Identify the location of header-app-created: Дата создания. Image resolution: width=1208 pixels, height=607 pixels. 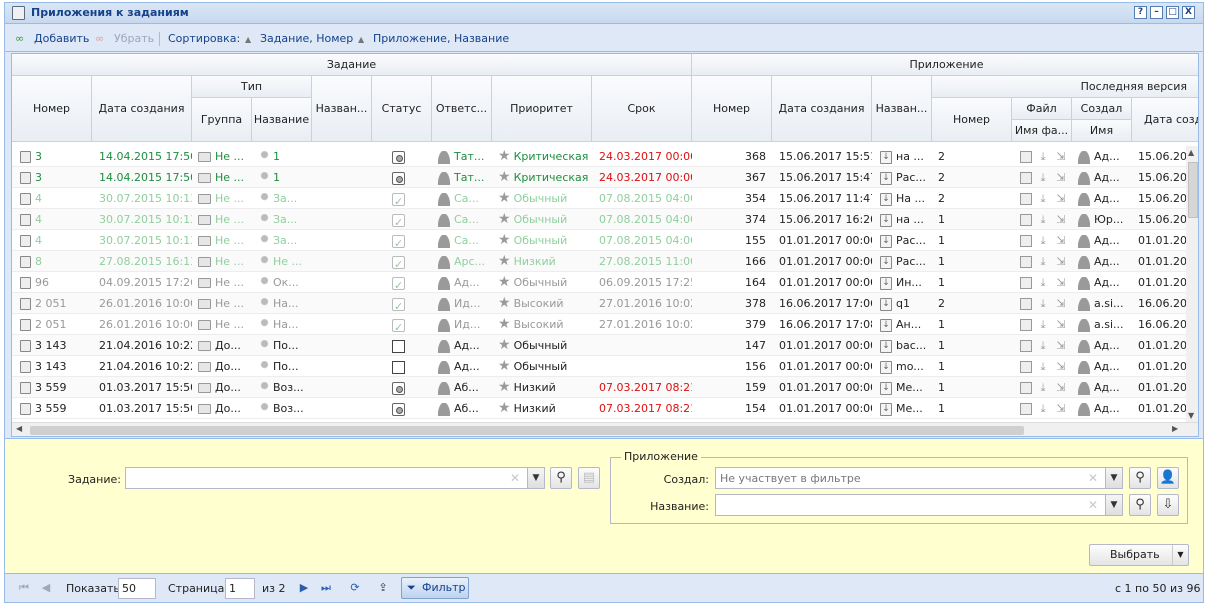
(822, 109).